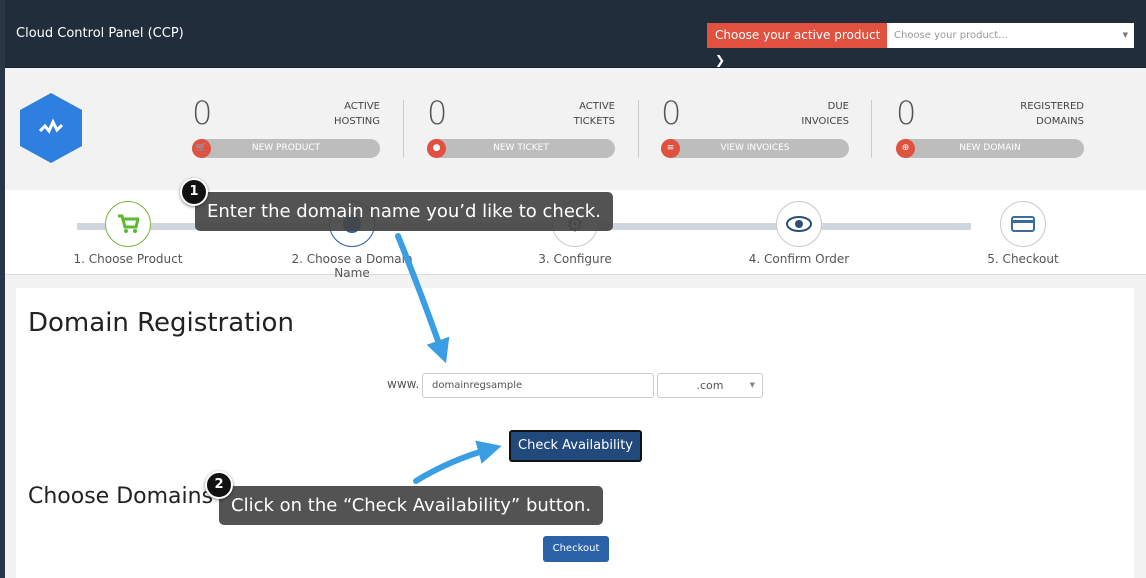  I want to click on tld-select: .com ▼, so click(710, 385).